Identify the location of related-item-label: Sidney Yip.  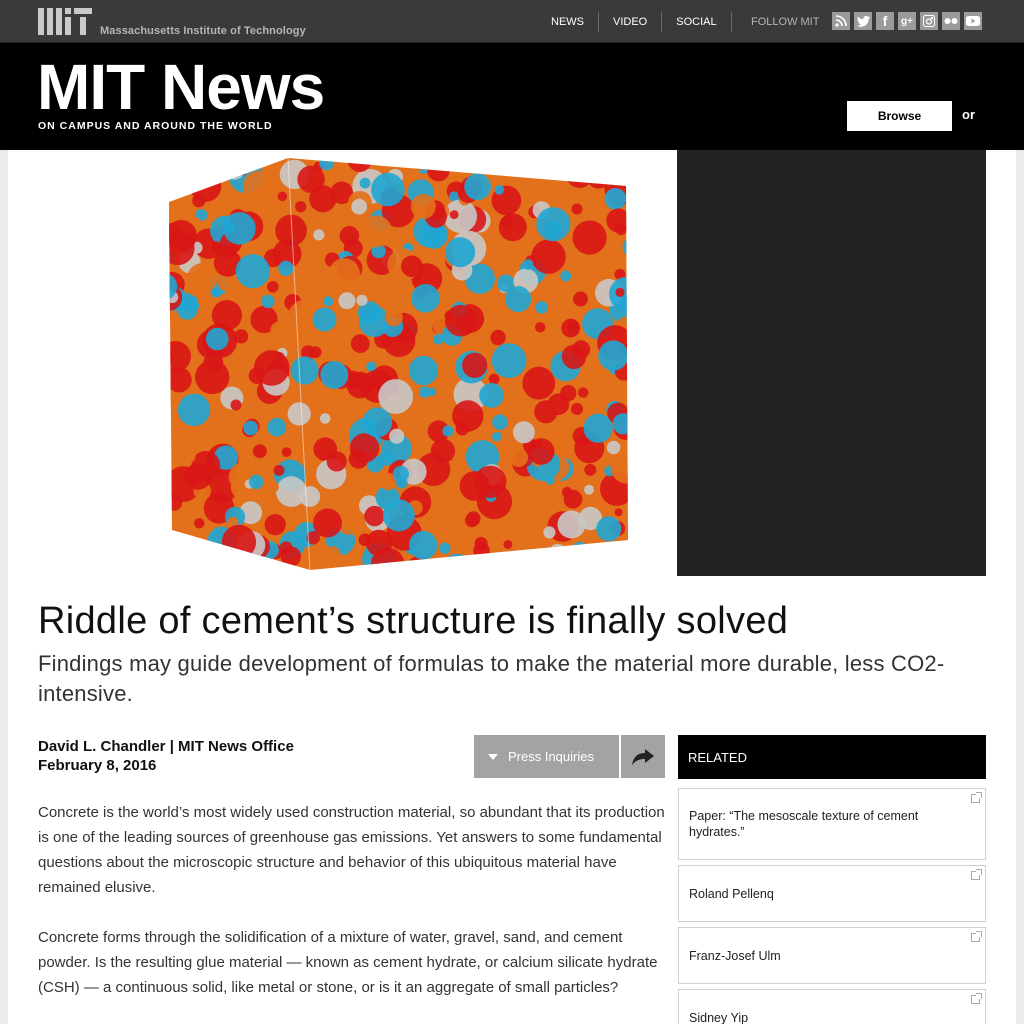
(719, 1017).